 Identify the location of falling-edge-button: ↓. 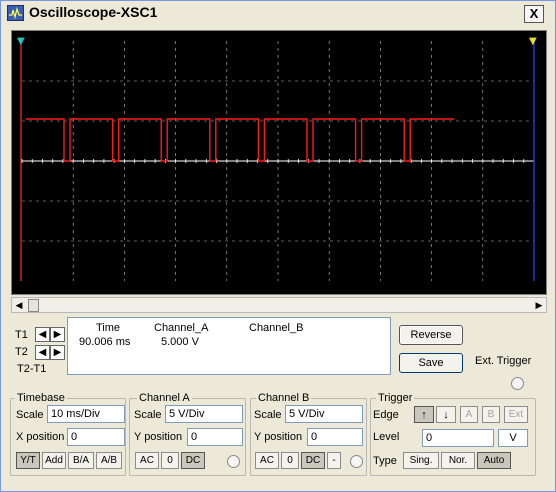
(446, 414).